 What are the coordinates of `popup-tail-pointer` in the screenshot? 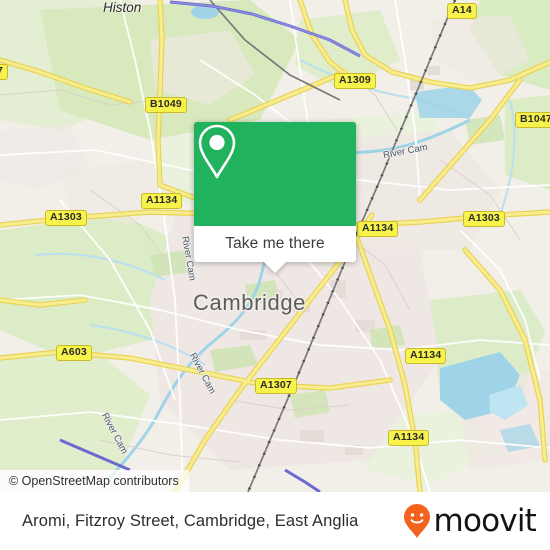 It's located at (275, 267).